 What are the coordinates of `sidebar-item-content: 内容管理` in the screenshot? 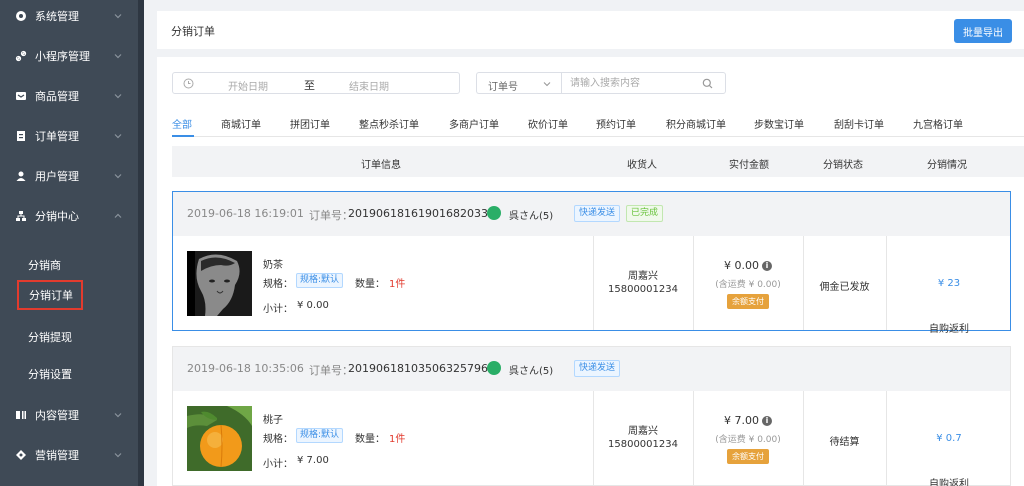 It's located at (69, 415).